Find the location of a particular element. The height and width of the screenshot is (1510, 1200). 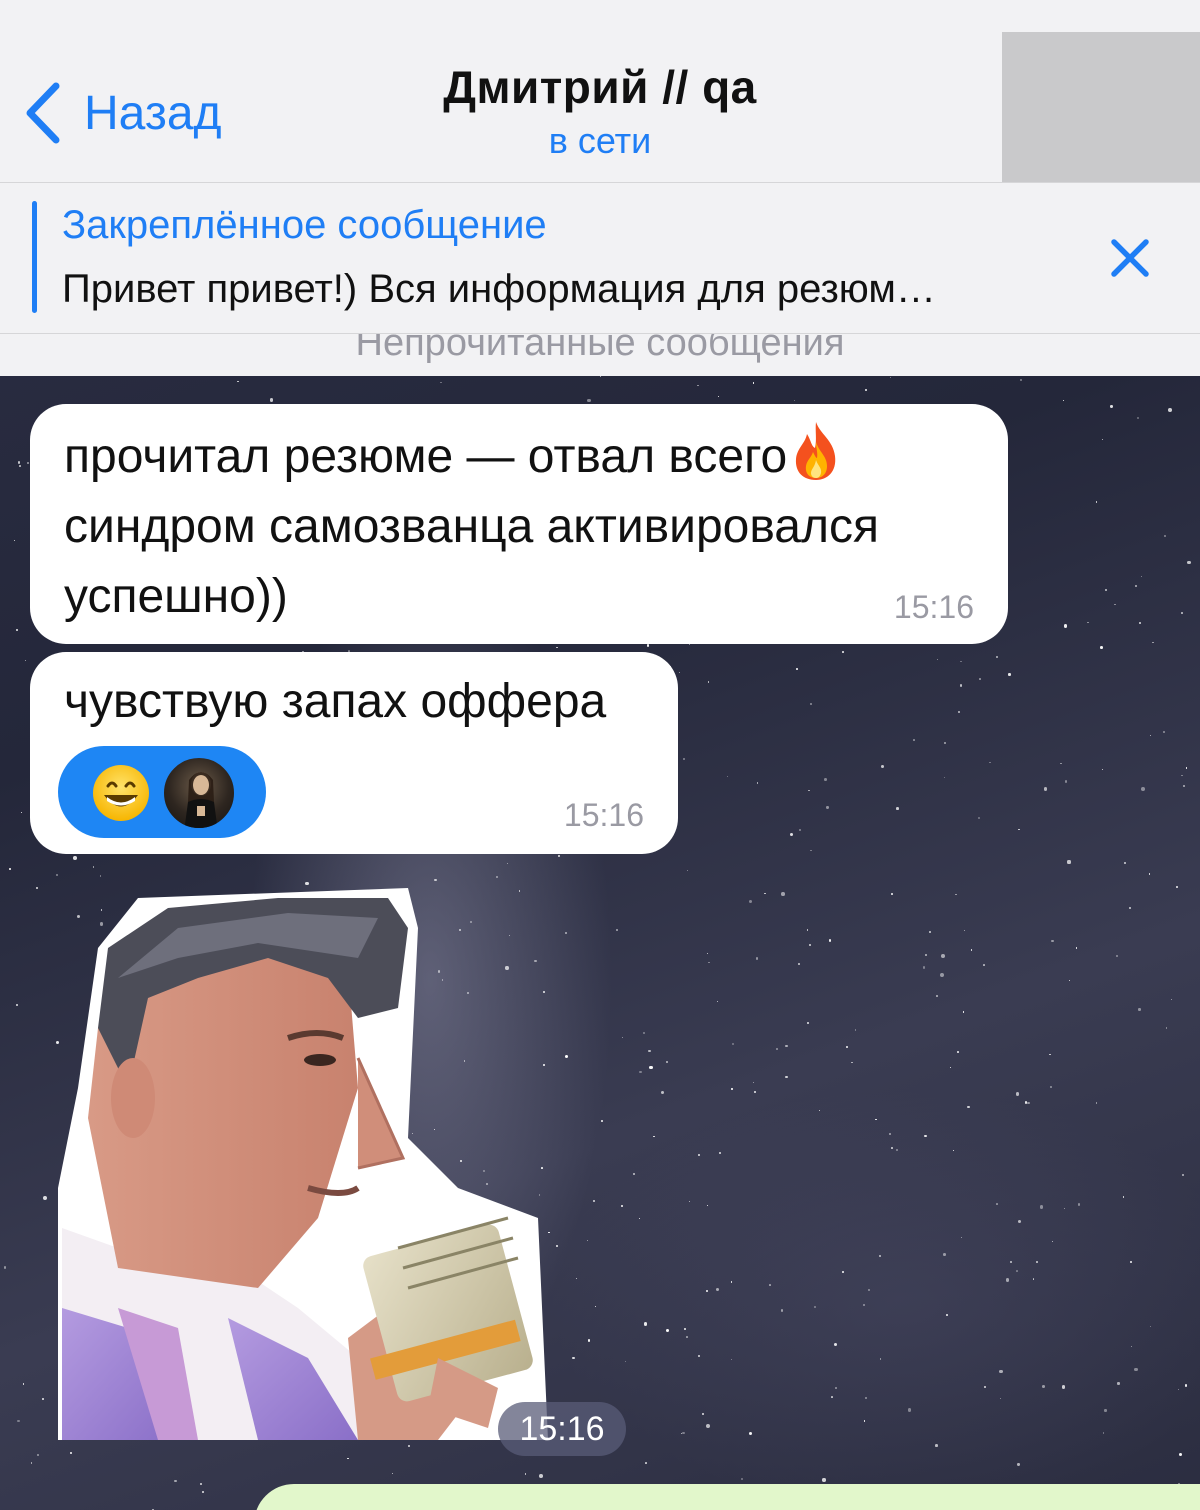

online-status: в сети is located at coordinates (600, 140).